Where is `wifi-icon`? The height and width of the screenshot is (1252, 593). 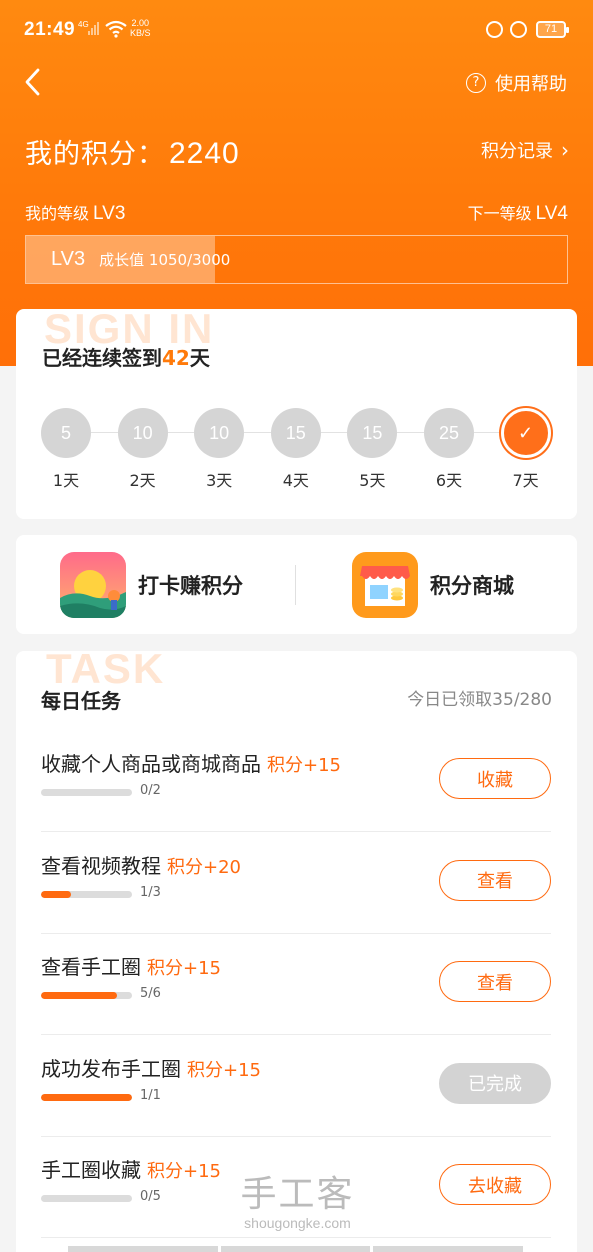 wifi-icon is located at coordinates (116, 29).